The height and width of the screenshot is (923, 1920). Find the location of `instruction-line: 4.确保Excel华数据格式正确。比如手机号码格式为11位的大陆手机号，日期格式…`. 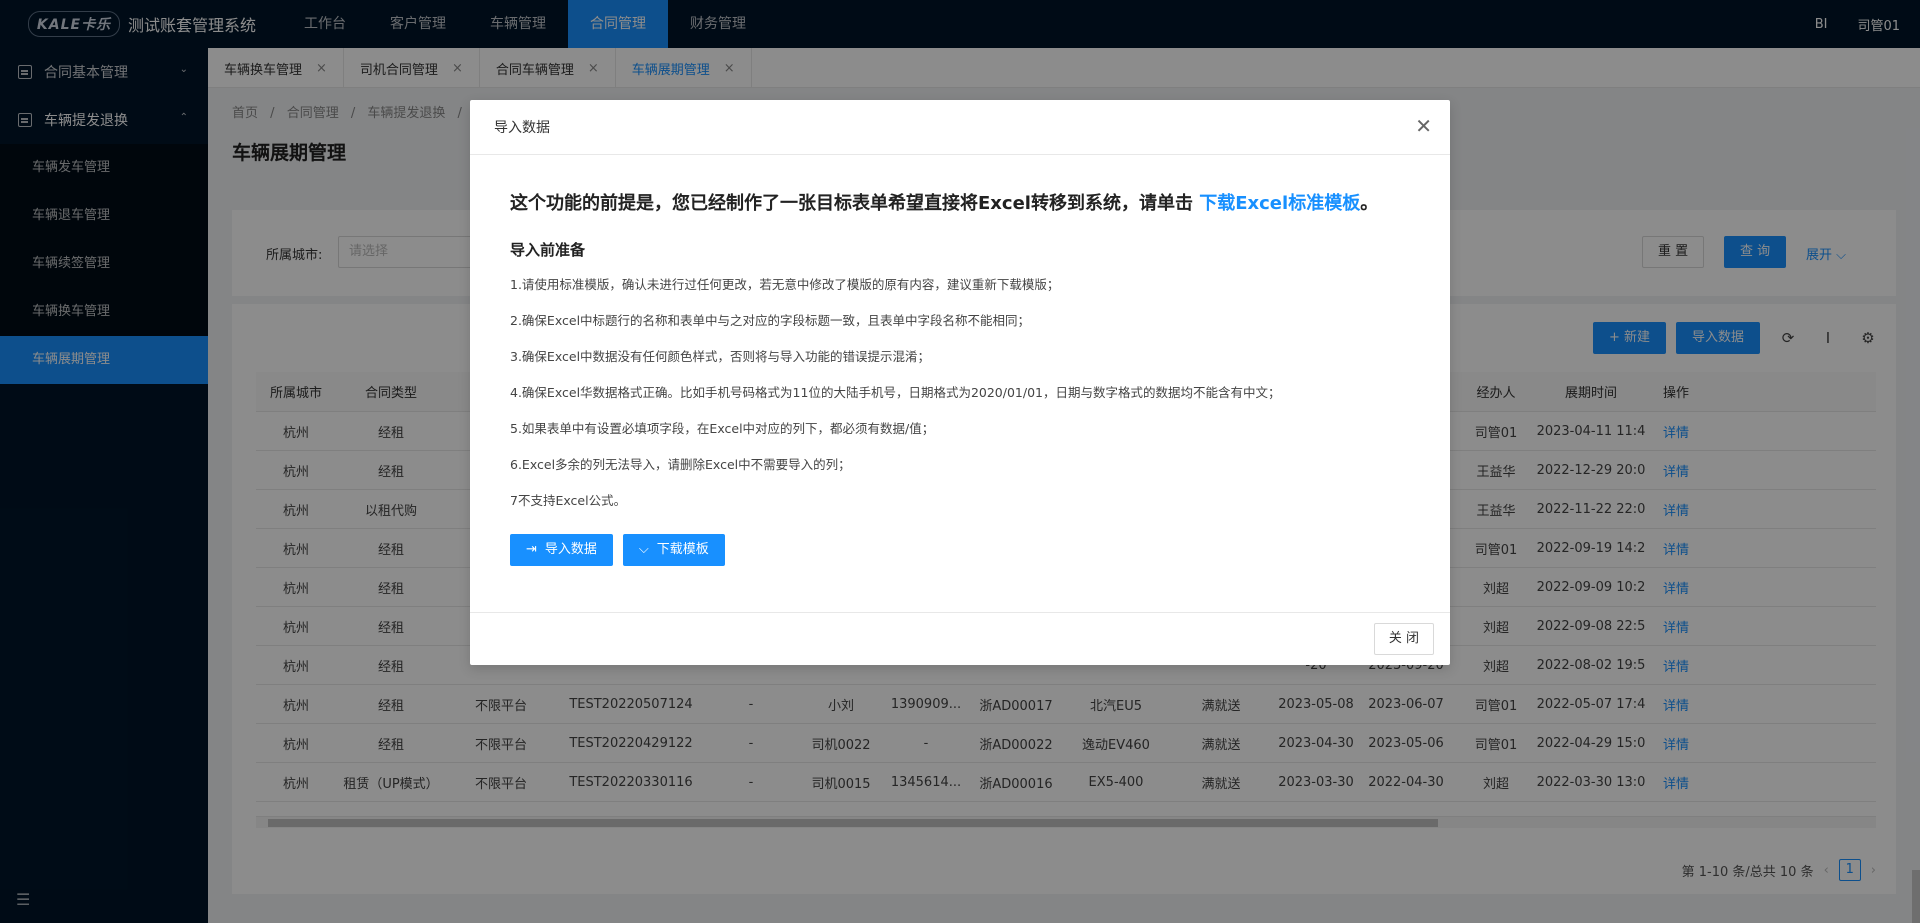

instruction-line: 4.确保Excel华数据格式正确。比如手机号码格式为11位的大陆手机号，日期格式… is located at coordinates (895, 392).